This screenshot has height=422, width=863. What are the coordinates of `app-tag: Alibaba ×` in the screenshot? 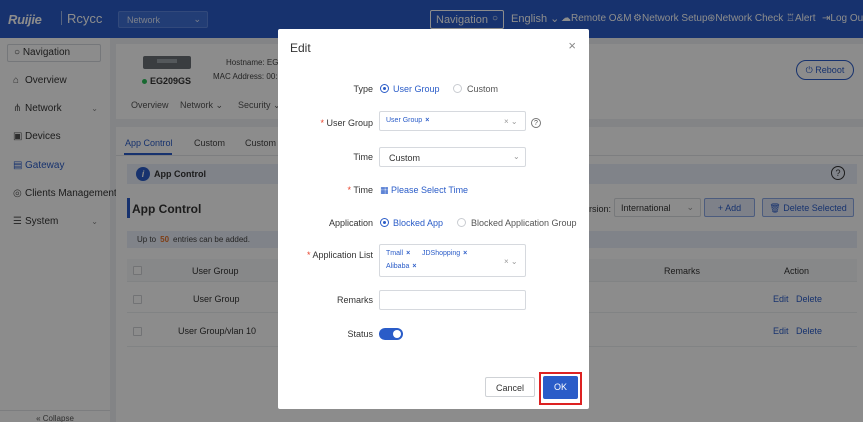 It's located at (401, 266).